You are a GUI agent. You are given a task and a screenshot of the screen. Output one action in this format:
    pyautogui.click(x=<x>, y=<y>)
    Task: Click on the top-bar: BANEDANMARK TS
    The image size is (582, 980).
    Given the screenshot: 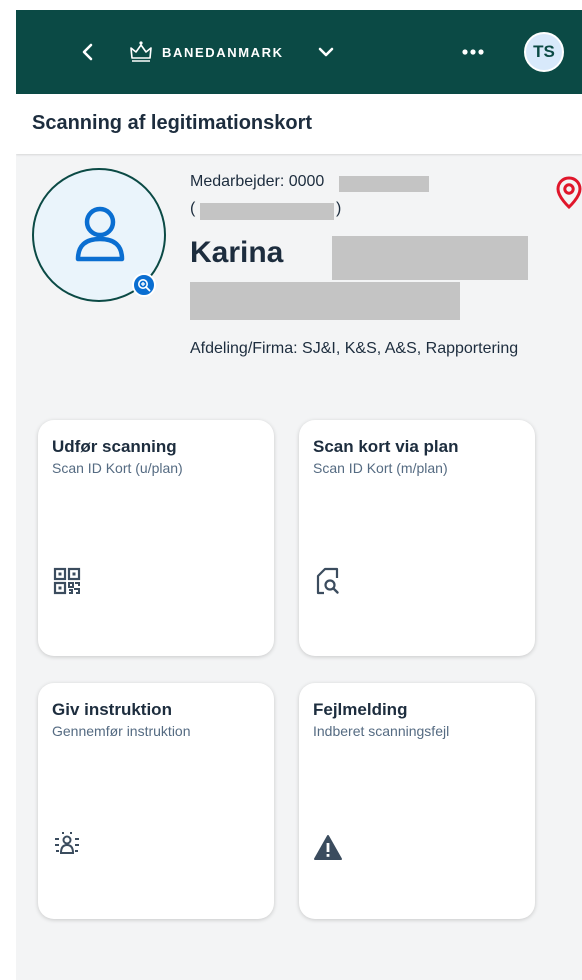 What is the action you would take?
    pyautogui.click(x=299, y=52)
    